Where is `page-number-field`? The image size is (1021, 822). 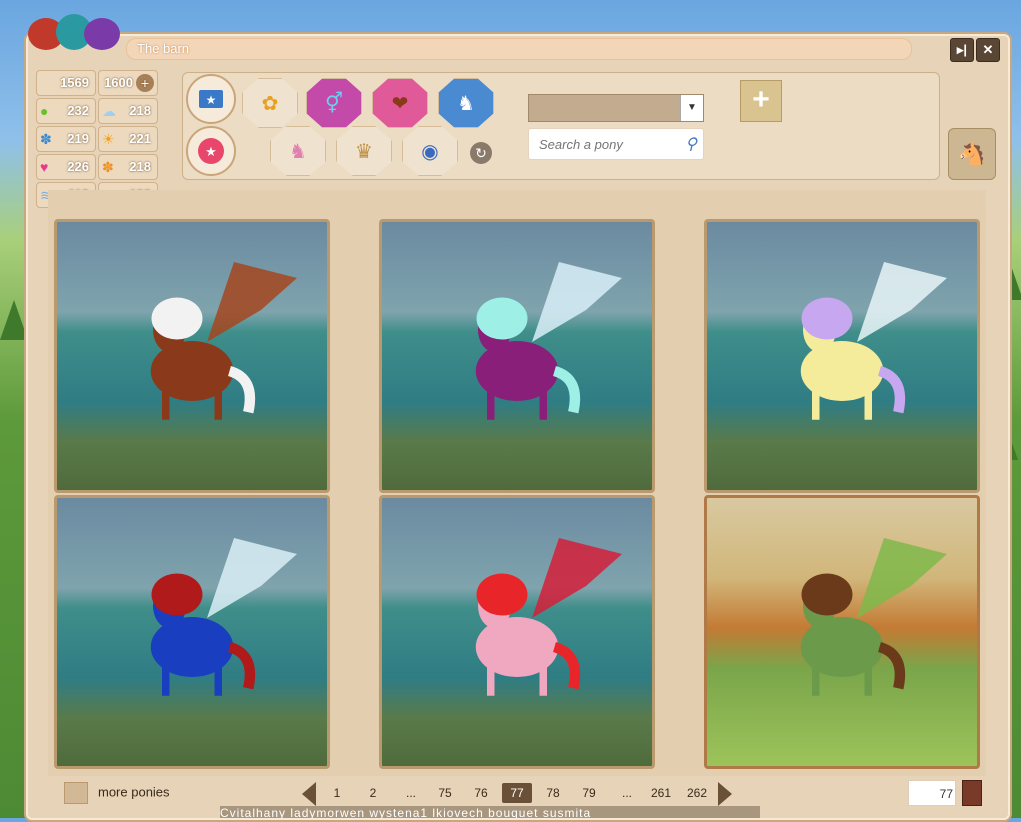 page-number-field is located at coordinates (932, 793).